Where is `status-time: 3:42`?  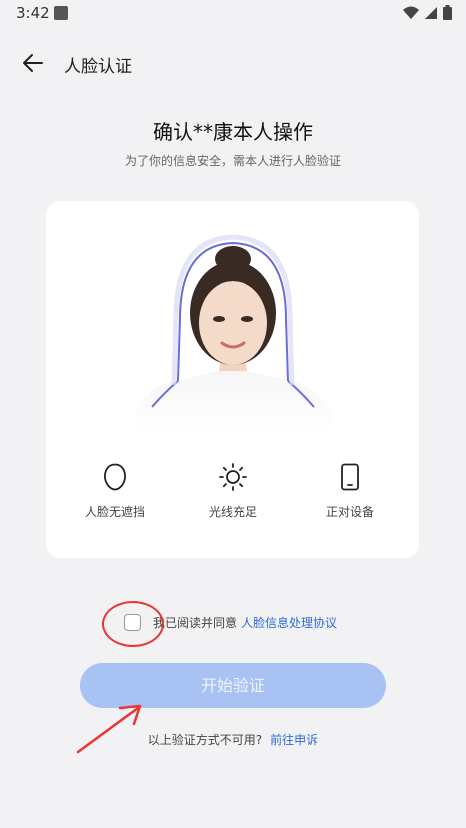
status-time: 3:42 is located at coordinates (33, 13).